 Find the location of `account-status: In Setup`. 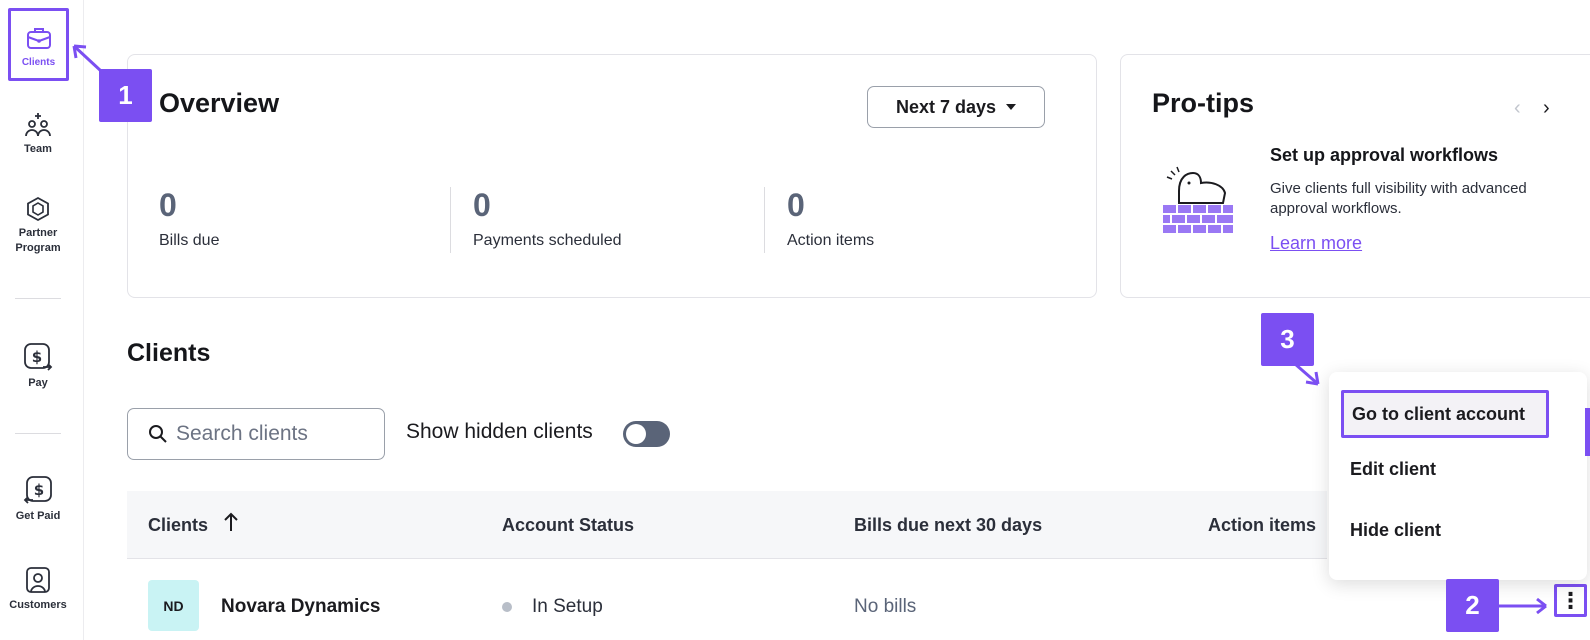

account-status: In Setup is located at coordinates (567, 606).